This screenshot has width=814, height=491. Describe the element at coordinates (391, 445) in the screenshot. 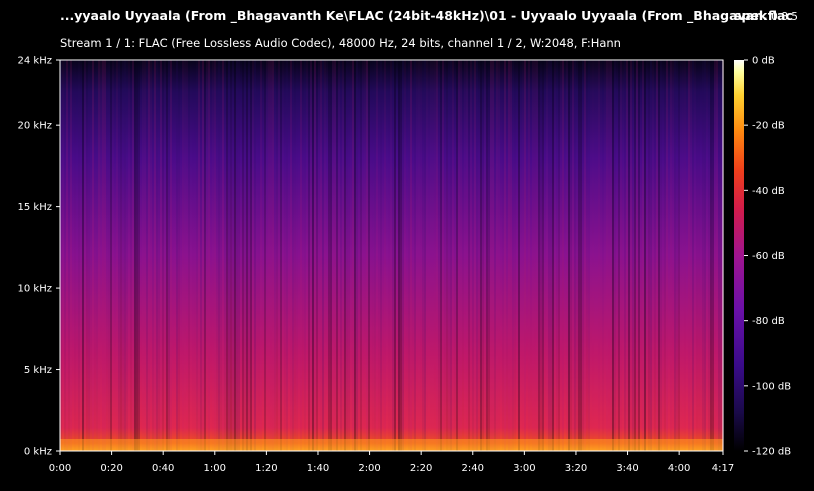

I see `low-frequency-energy` at that location.